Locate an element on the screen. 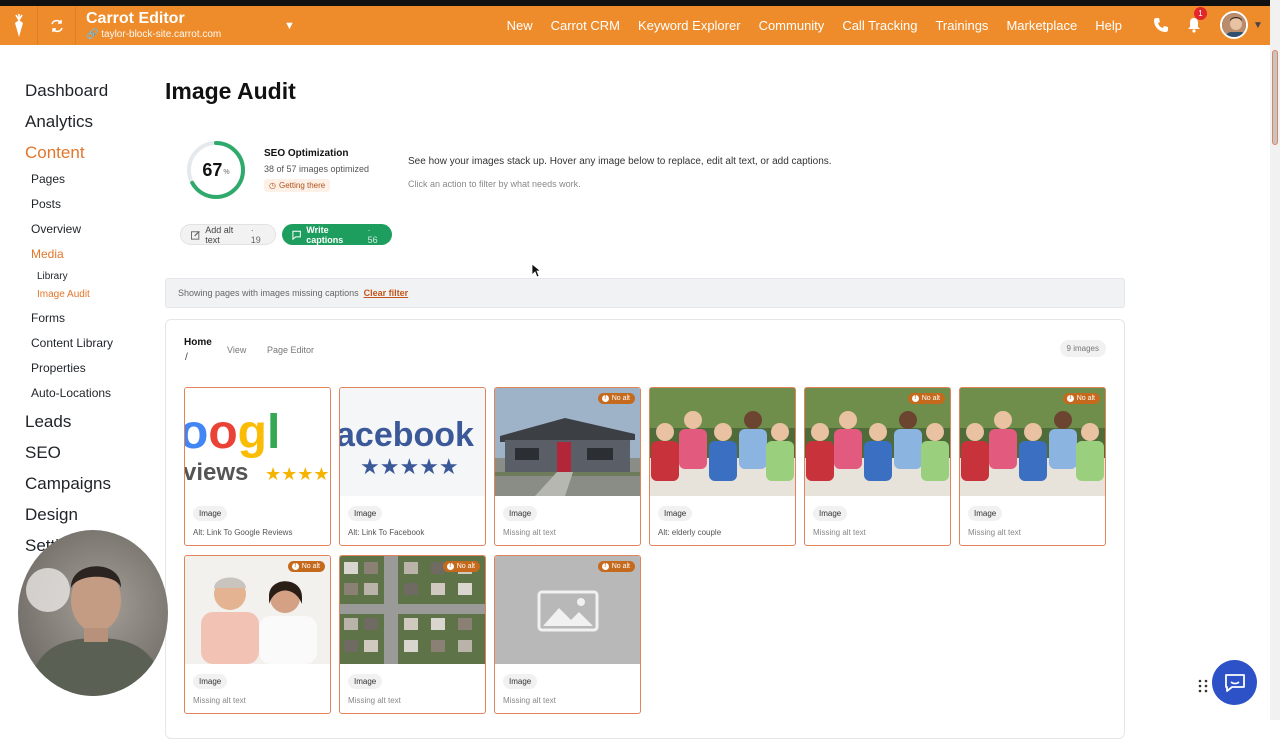 The image size is (1280, 739). image-card: Image Alt: elderly couple is located at coordinates (722, 466).